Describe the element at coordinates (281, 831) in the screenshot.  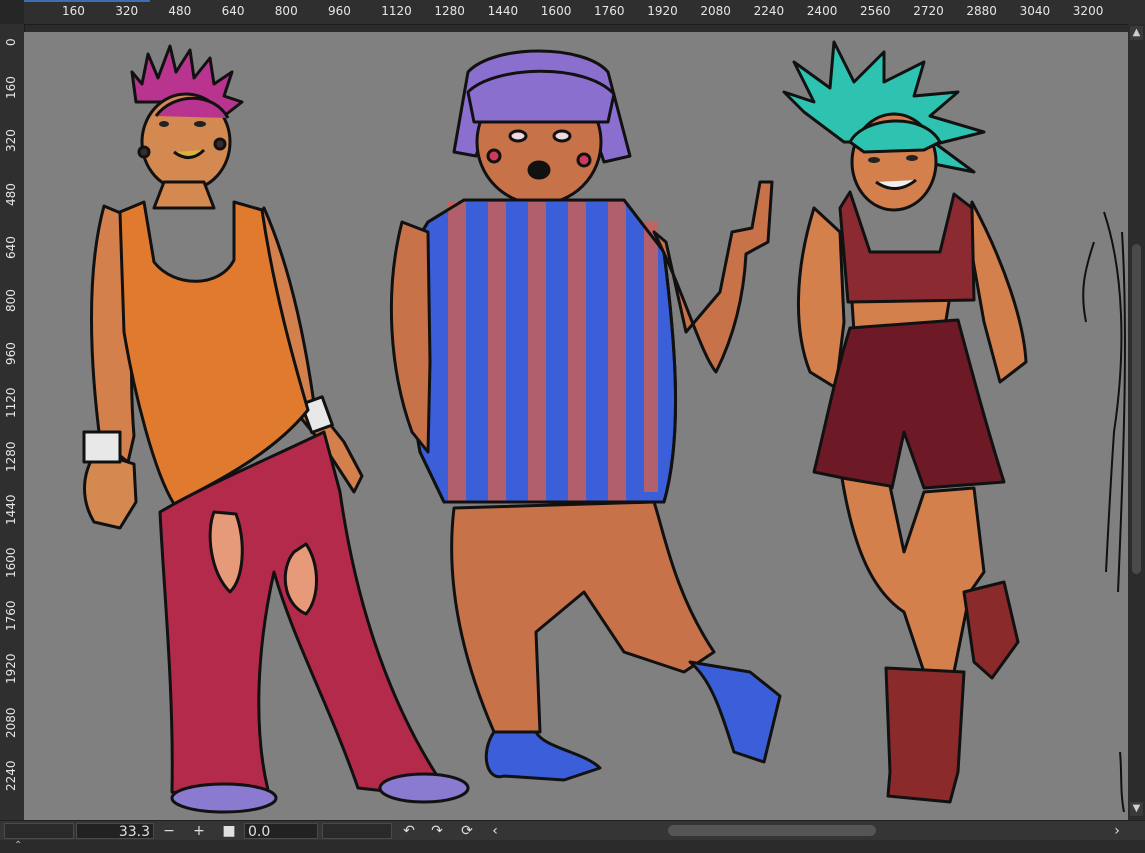
I see `rotation-input: 0.0` at that location.